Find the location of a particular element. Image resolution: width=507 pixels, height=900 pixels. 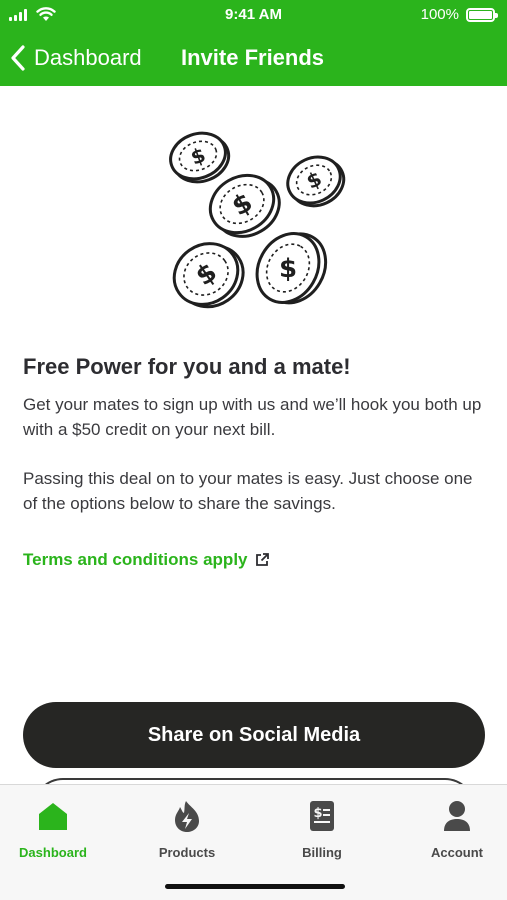

tab-dashboard: Dashboard is located at coordinates (54, 829).